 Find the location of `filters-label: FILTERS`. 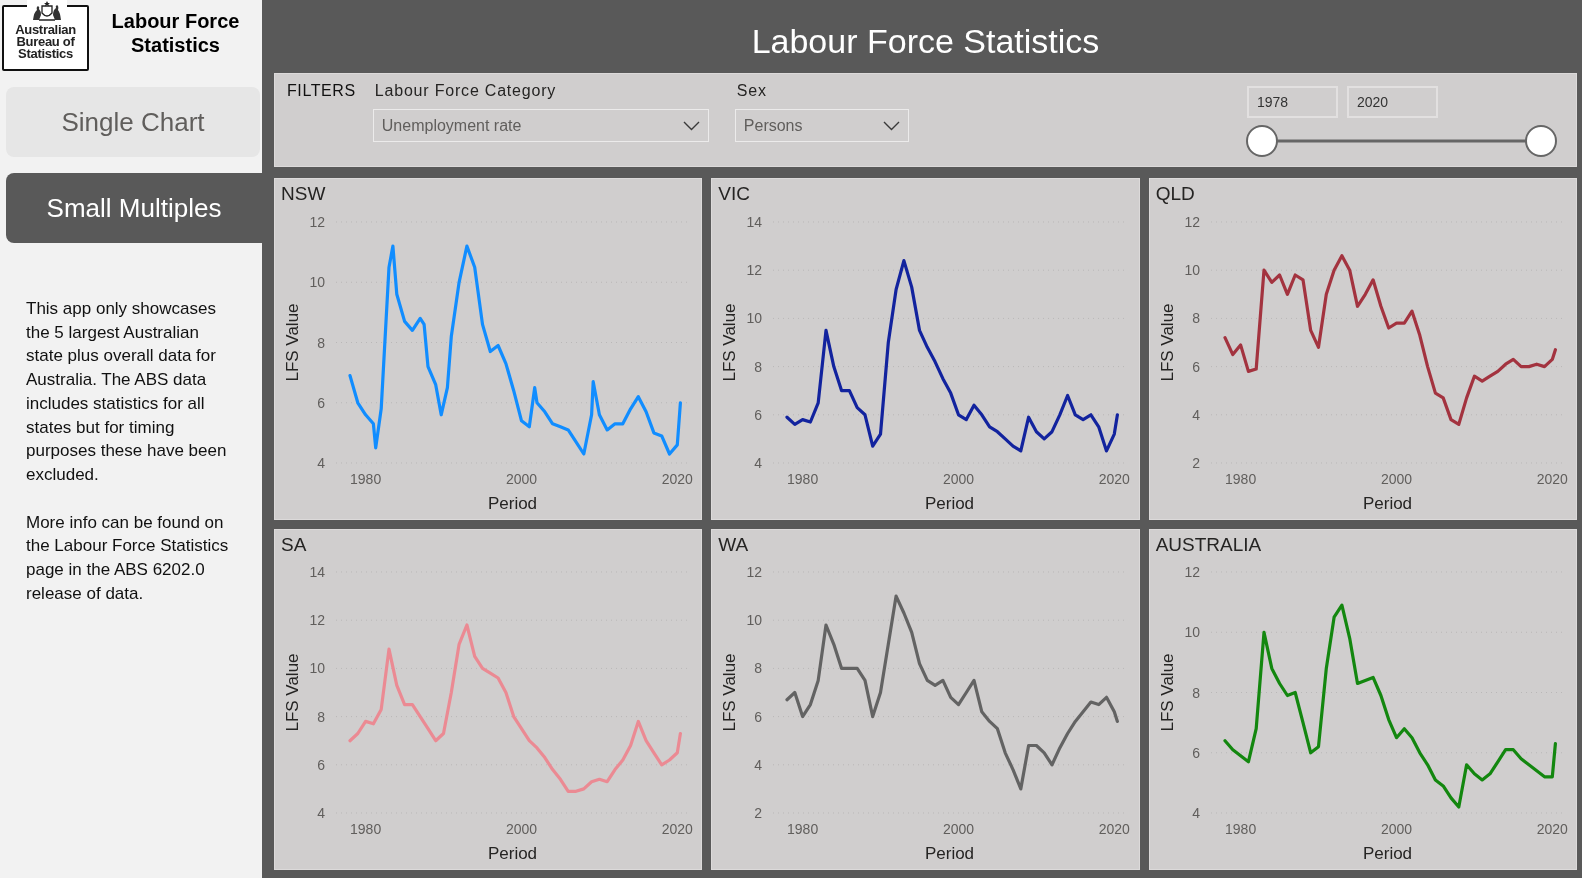

filters-label: FILTERS is located at coordinates (321, 91).